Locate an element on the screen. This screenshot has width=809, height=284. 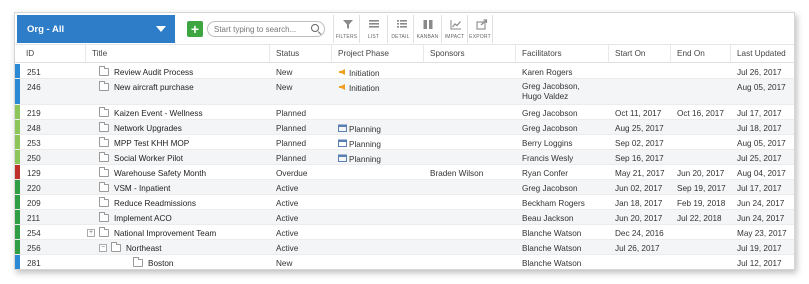
column-header-end-on: End On is located at coordinates (701, 54).